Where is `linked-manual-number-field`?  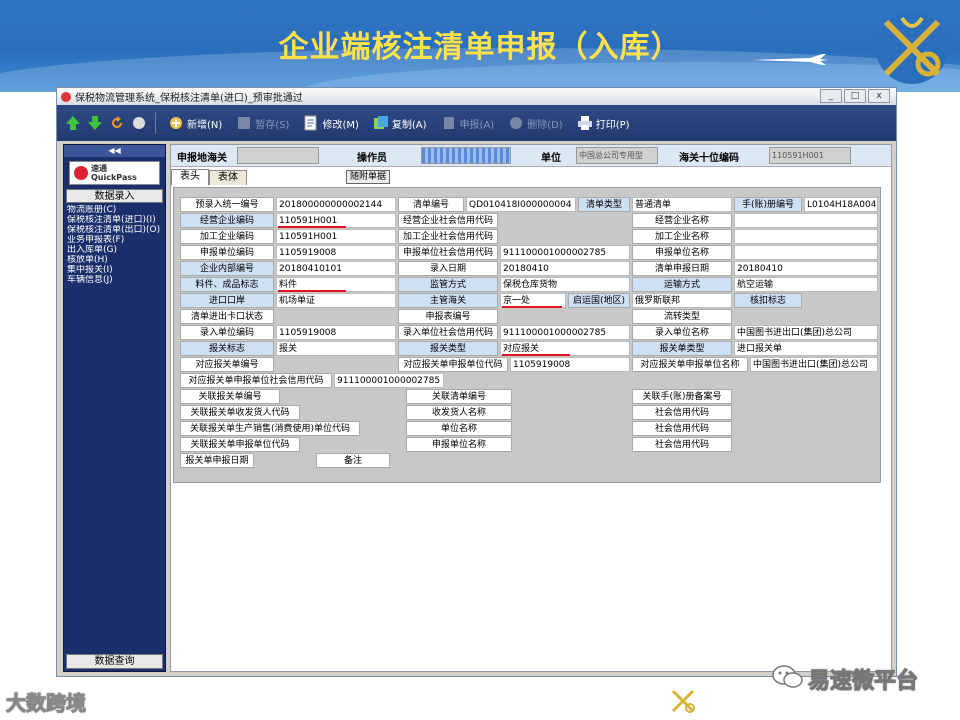 linked-manual-number-field is located at coordinates (806, 396).